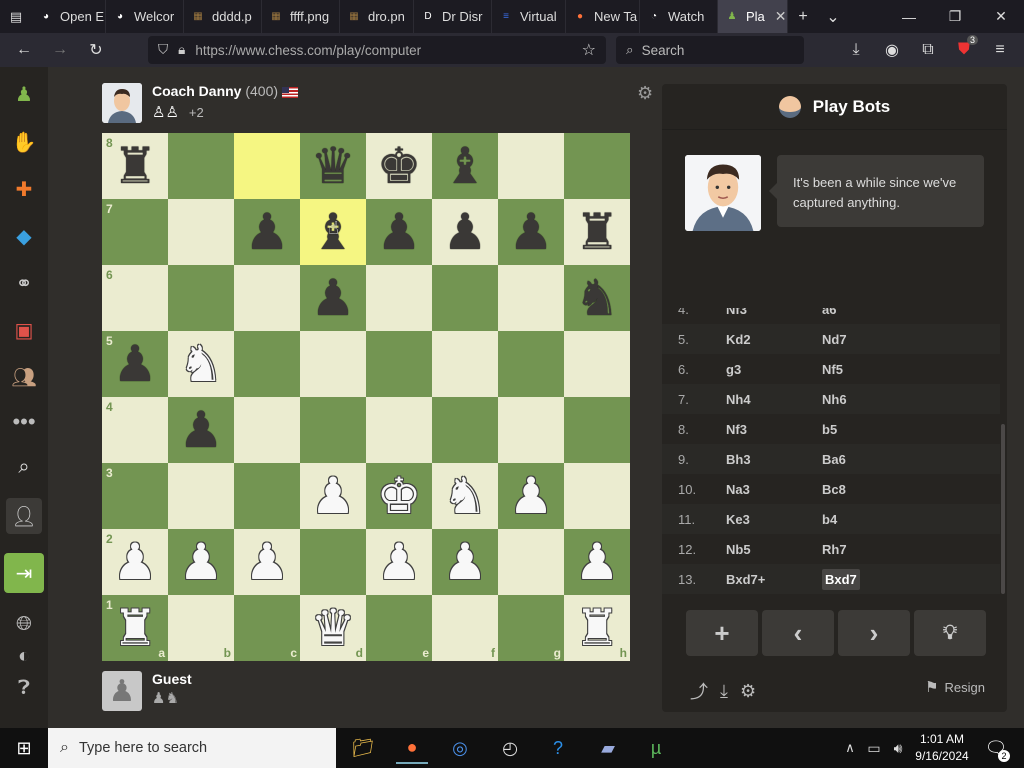  I want to click on sign-up-icon: 👤︎, so click(24, 516).